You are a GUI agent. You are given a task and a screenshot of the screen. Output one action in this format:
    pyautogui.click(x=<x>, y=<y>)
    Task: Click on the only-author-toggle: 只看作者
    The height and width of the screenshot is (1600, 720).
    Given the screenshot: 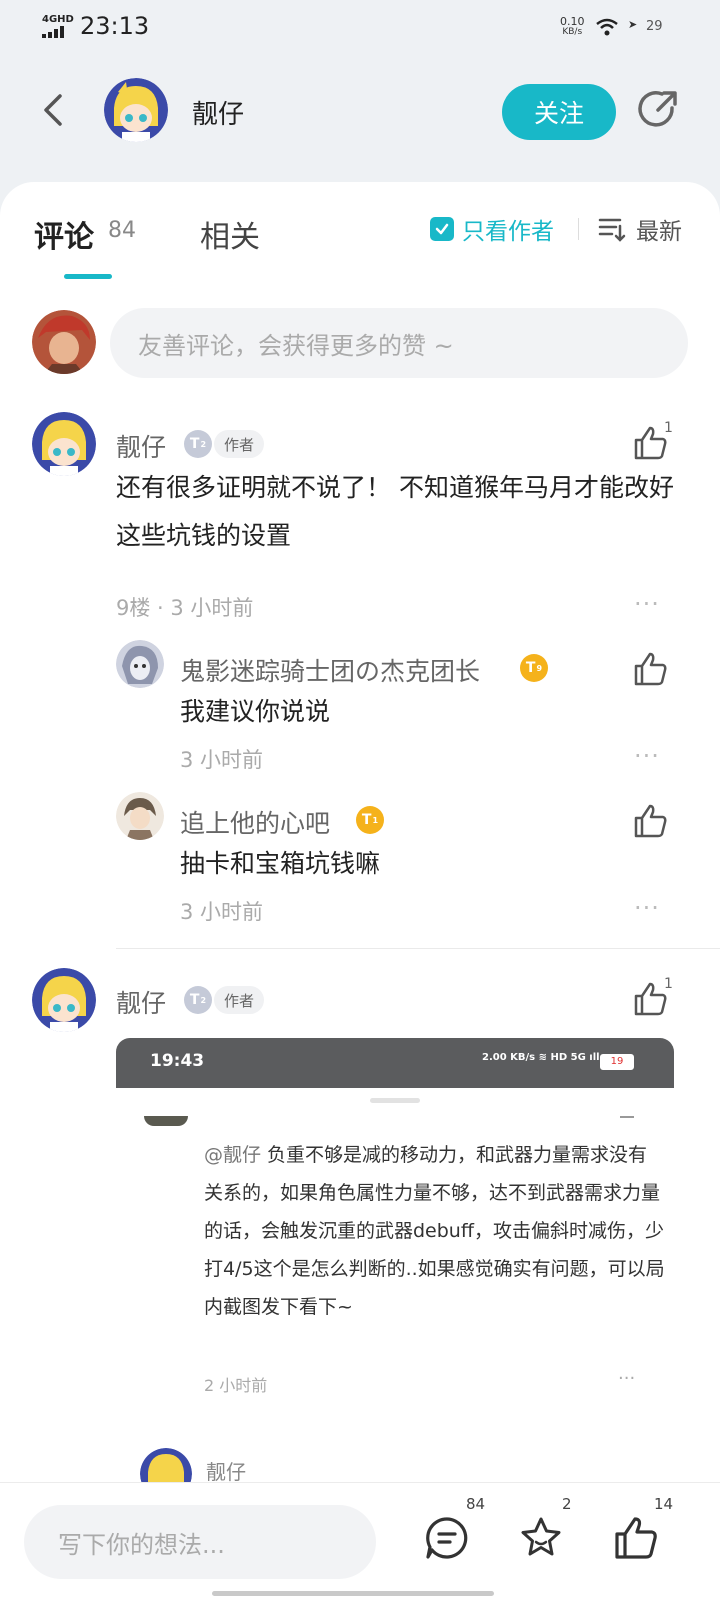 What is the action you would take?
    pyautogui.click(x=492, y=229)
    